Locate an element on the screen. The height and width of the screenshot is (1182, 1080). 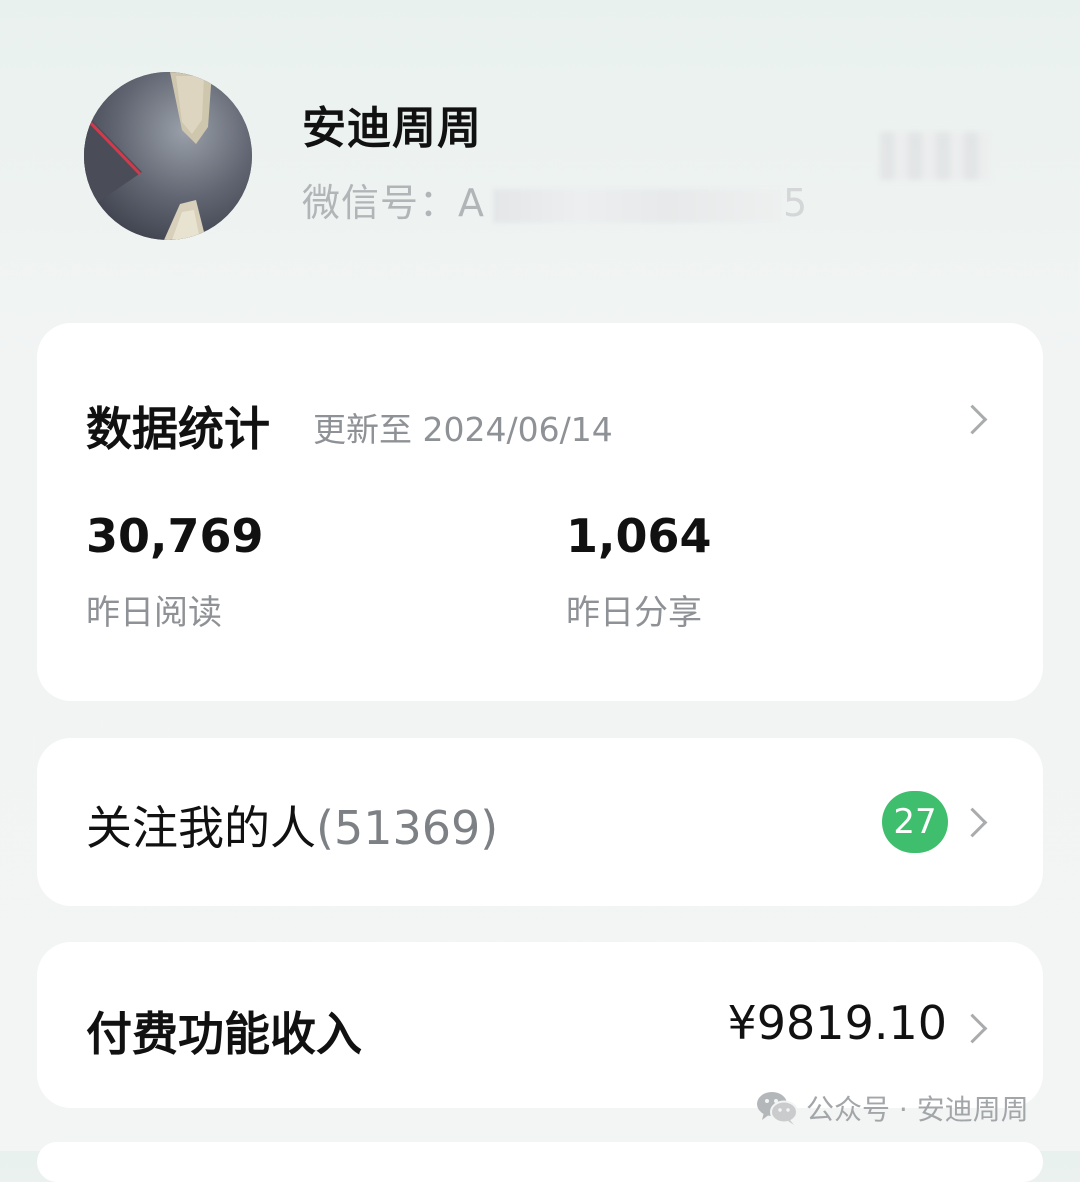
stats-updated-date: 更新至 2024/06/14 is located at coordinates (463, 429).